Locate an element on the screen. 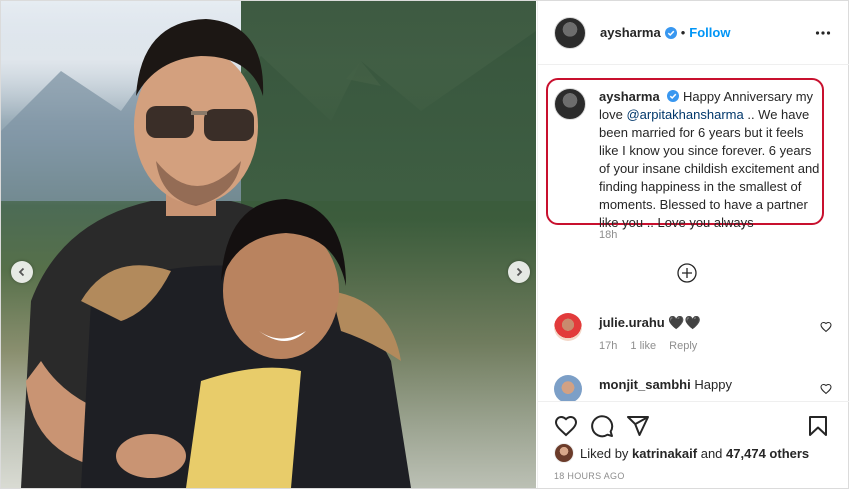 This screenshot has height=489, width=849. author-username: aysharma is located at coordinates (630, 32).